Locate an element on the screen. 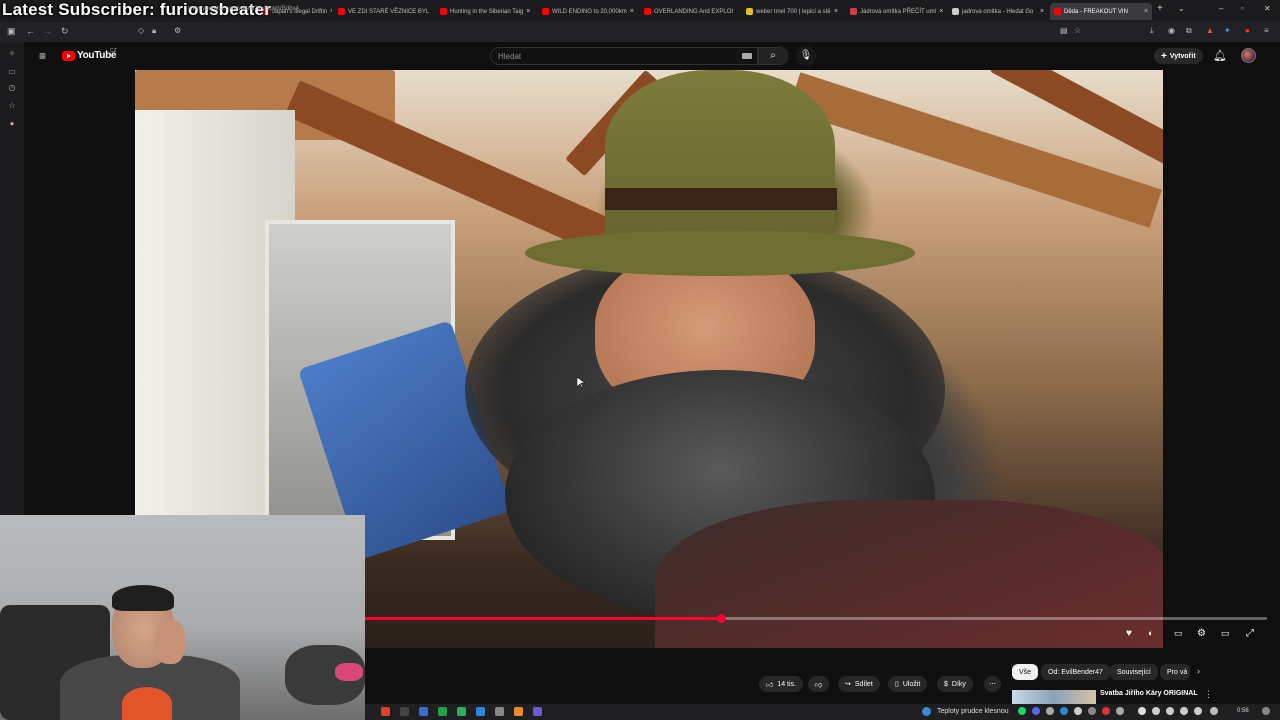 The image size is (1280, 720). browser-tab: VE ZDI STARÉ VĚZNICE BYL× is located at coordinates (382, 11).